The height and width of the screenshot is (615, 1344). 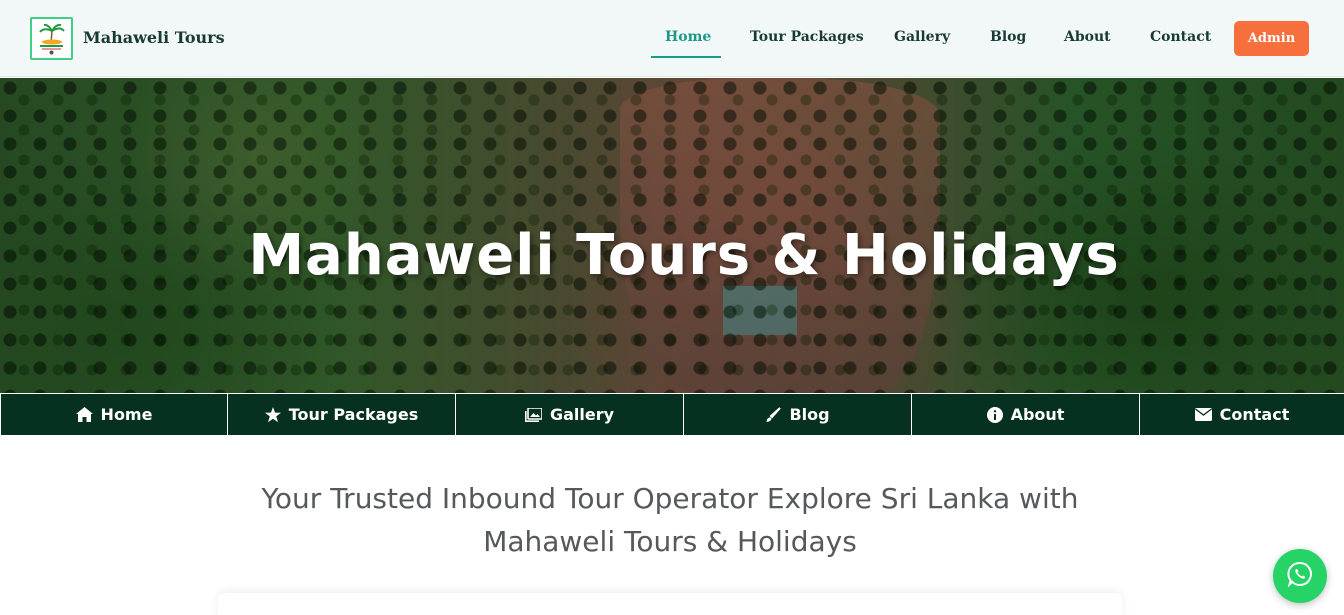 What do you see at coordinates (533, 414) in the screenshot?
I see `images-icon` at bounding box center [533, 414].